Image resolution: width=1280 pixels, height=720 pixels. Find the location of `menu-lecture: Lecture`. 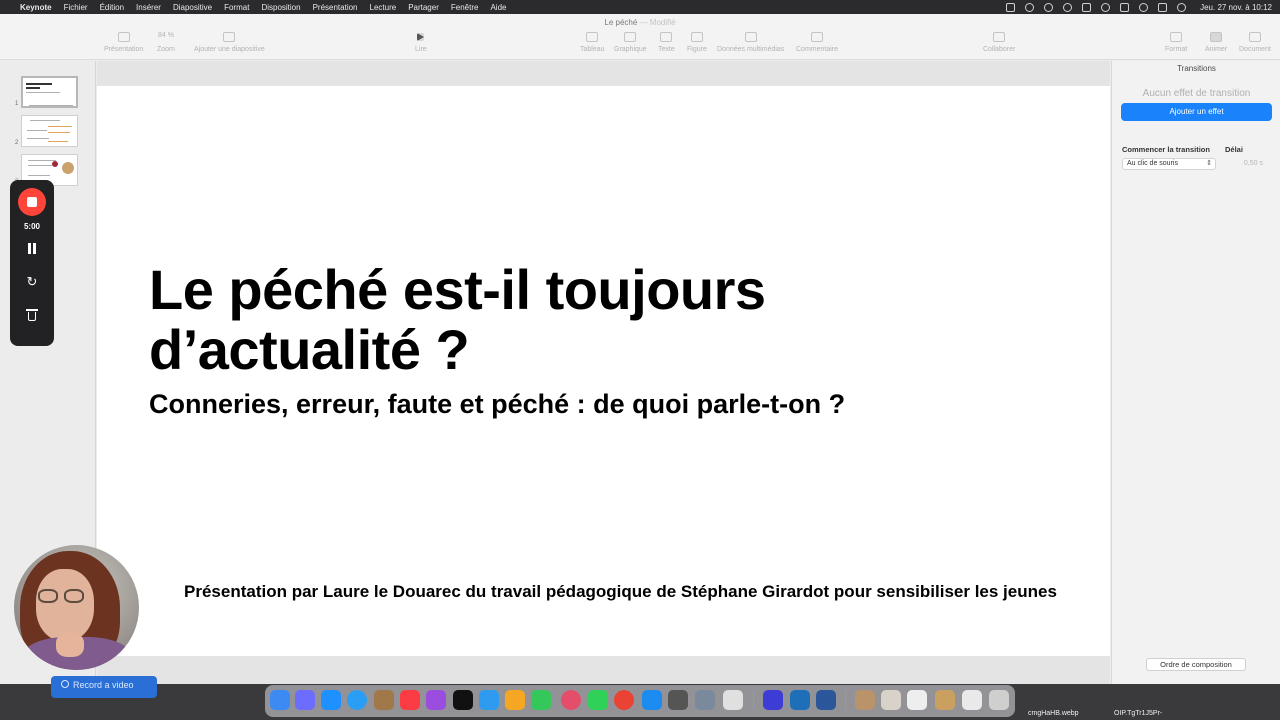

menu-lecture: Lecture is located at coordinates (383, 7).